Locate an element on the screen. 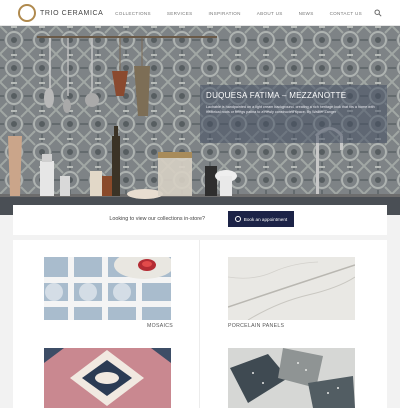 The image size is (400, 408). nav-contact-us: CONTACT US is located at coordinates (346, 13).